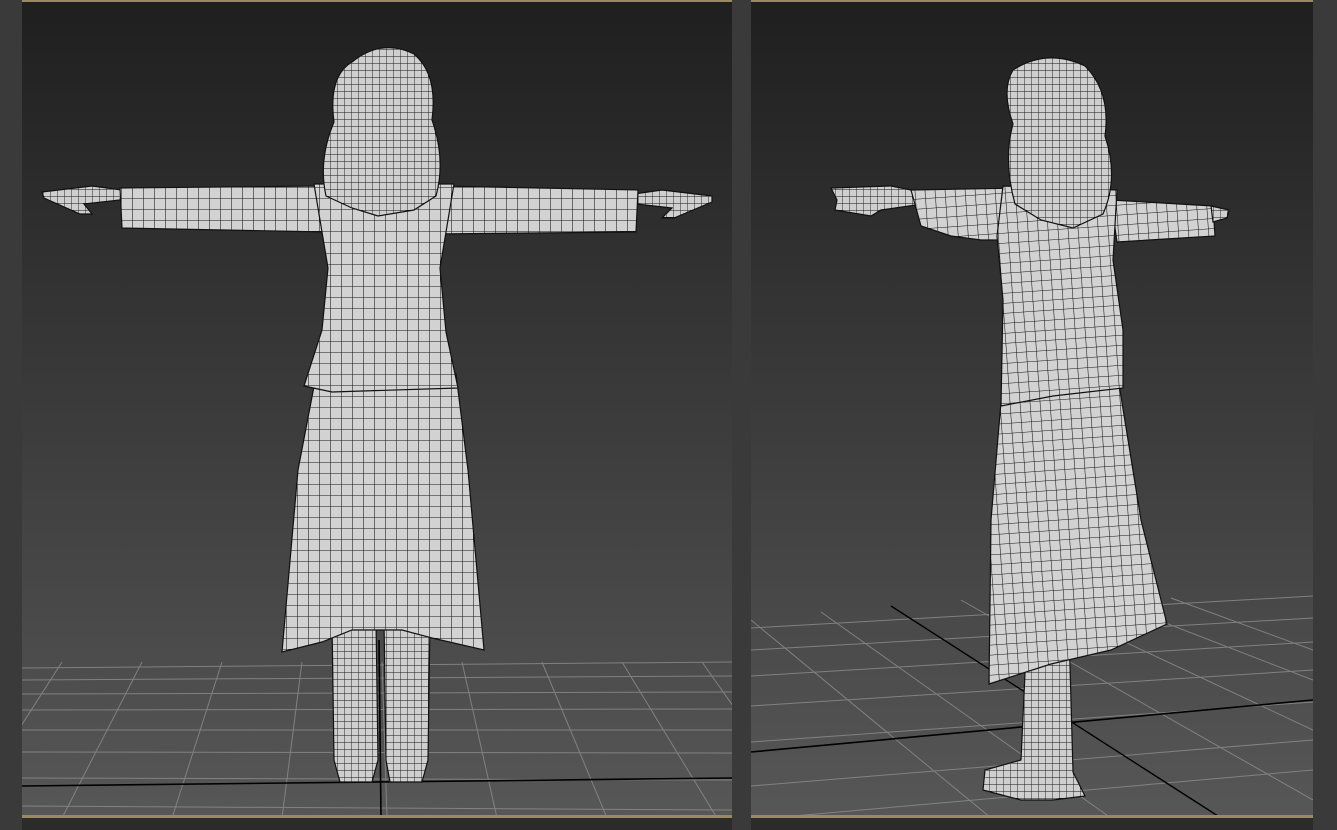 Image resolution: width=1337 pixels, height=830 pixels. What do you see at coordinates (383, 513) in the screenshot?
I see `skirt` at bounding box center [383, 513].